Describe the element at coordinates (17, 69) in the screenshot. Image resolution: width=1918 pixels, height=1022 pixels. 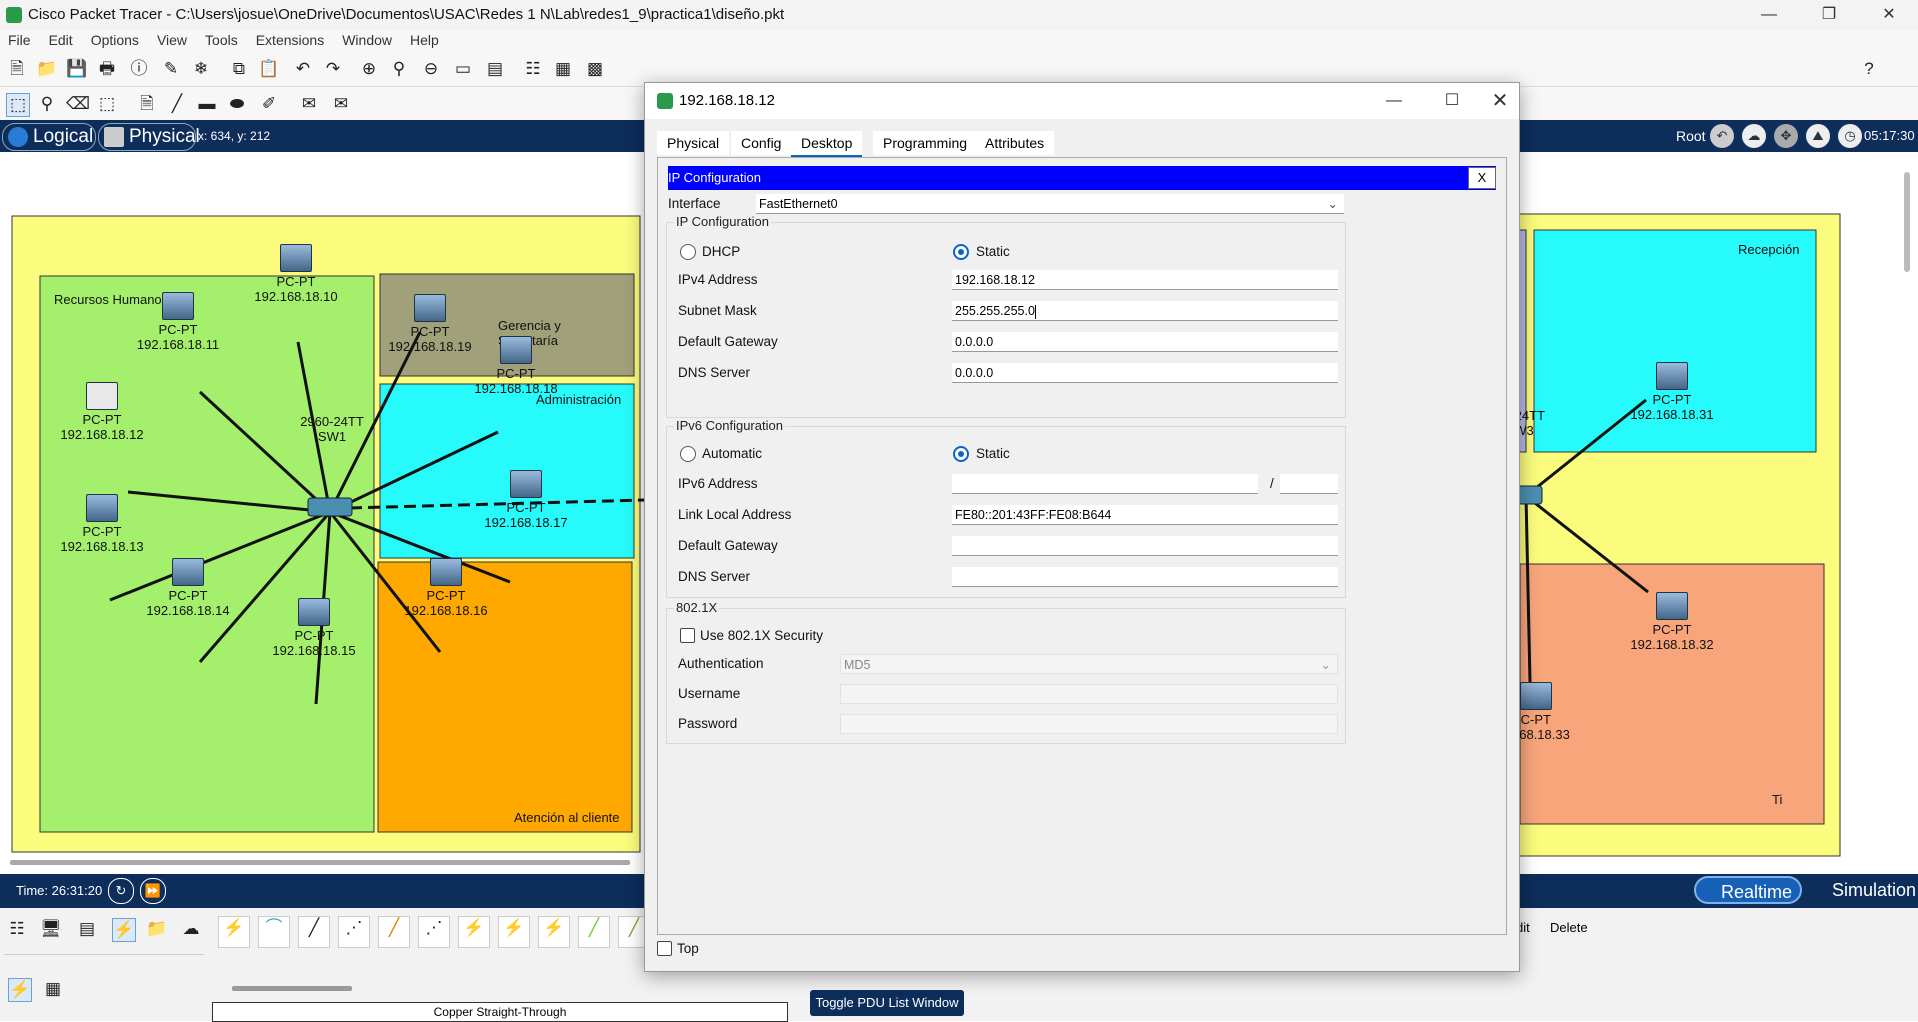
I see `new-file-icon: 🗎` at that location.